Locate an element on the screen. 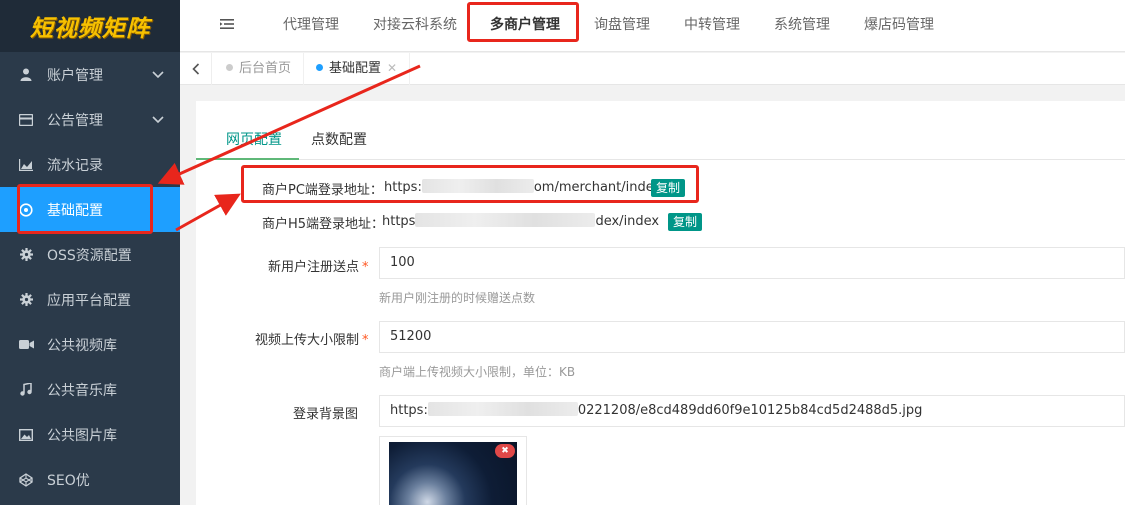 The height and width of the screenshot is (505, 1125). sidebar-item-seo: SEO优 is located at coordinates (90, 479).